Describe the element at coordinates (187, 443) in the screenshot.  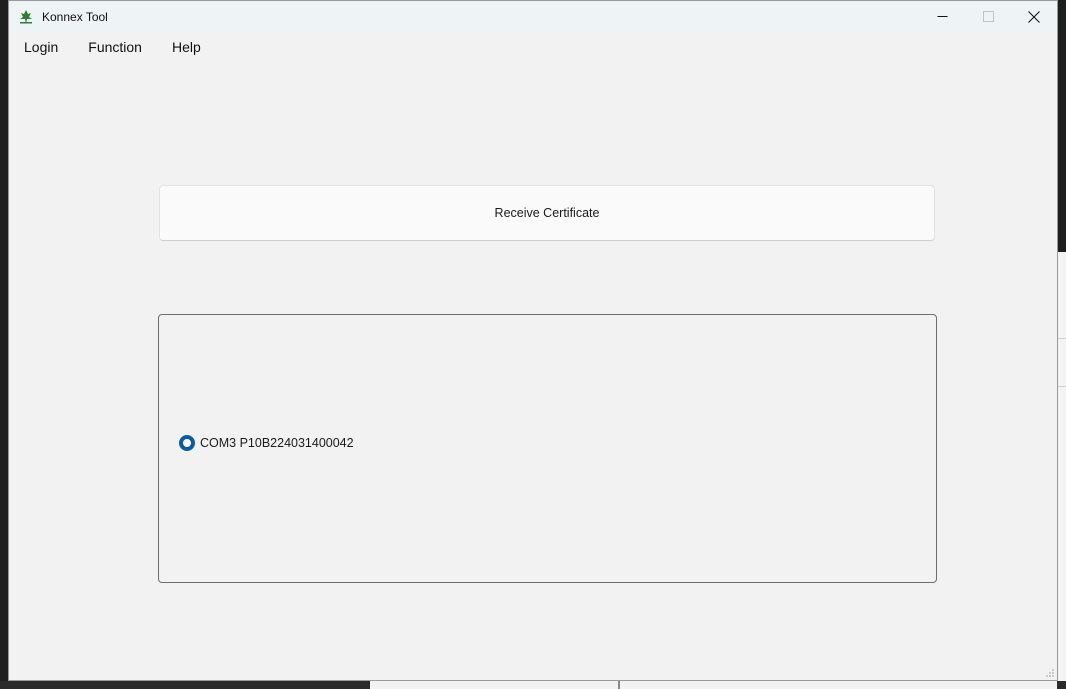
I see `port-radio-button` at that location.